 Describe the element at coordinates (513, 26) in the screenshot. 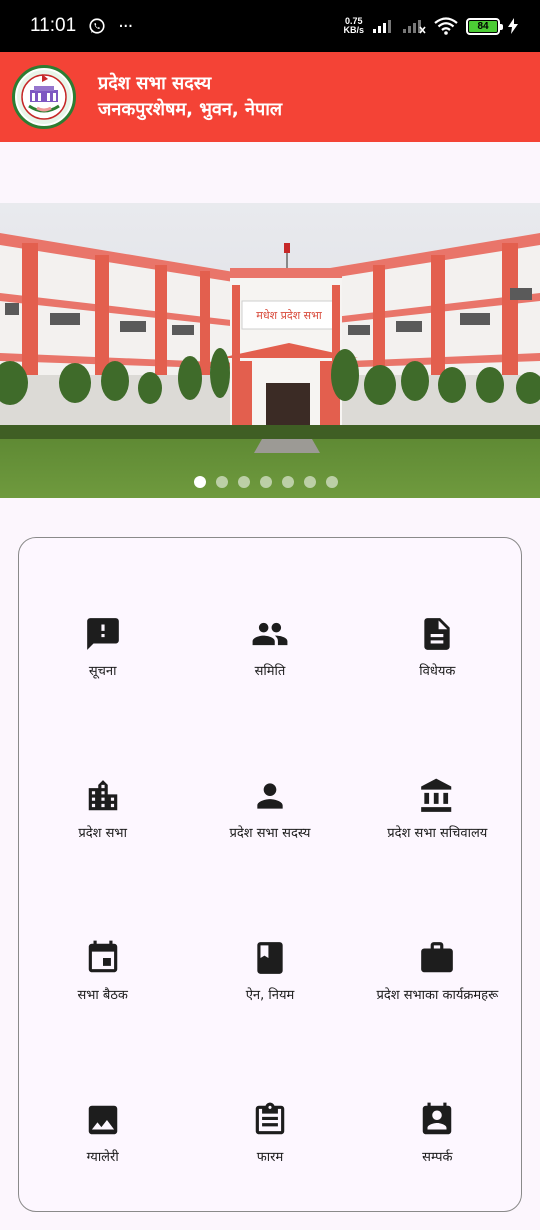

I see `charging-icon` at that location.